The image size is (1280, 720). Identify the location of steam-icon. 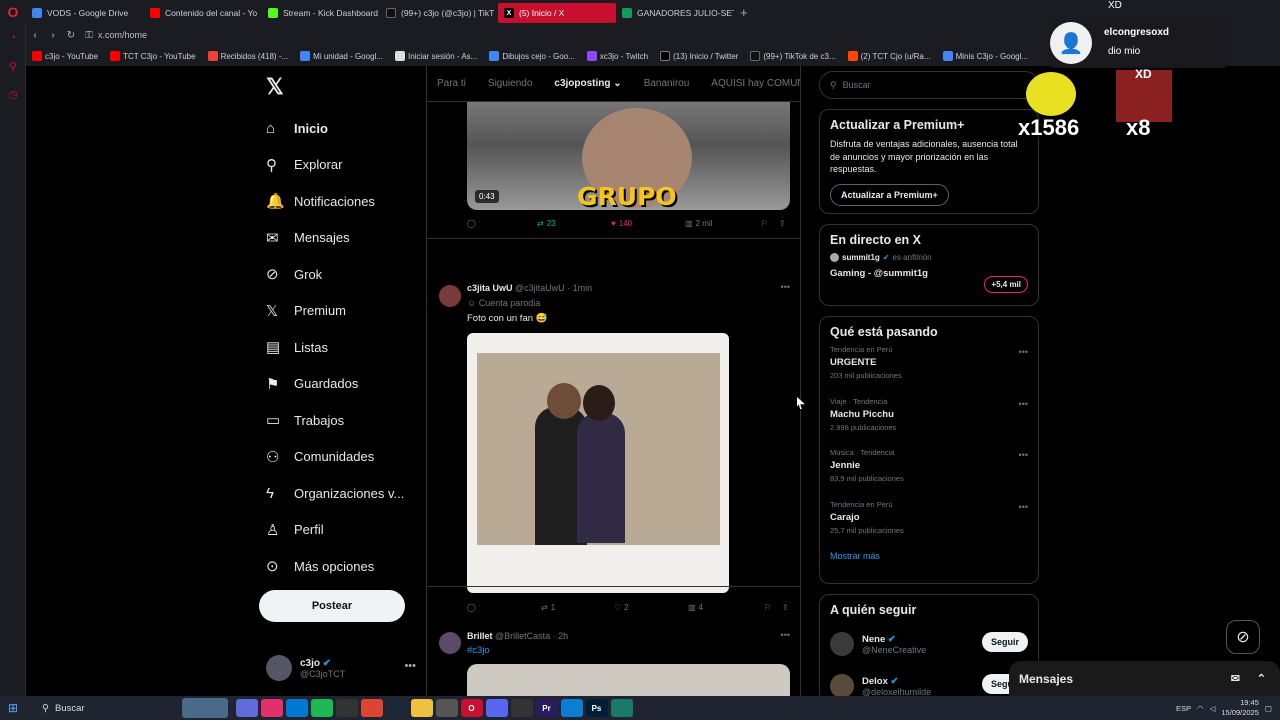
(396, 708).